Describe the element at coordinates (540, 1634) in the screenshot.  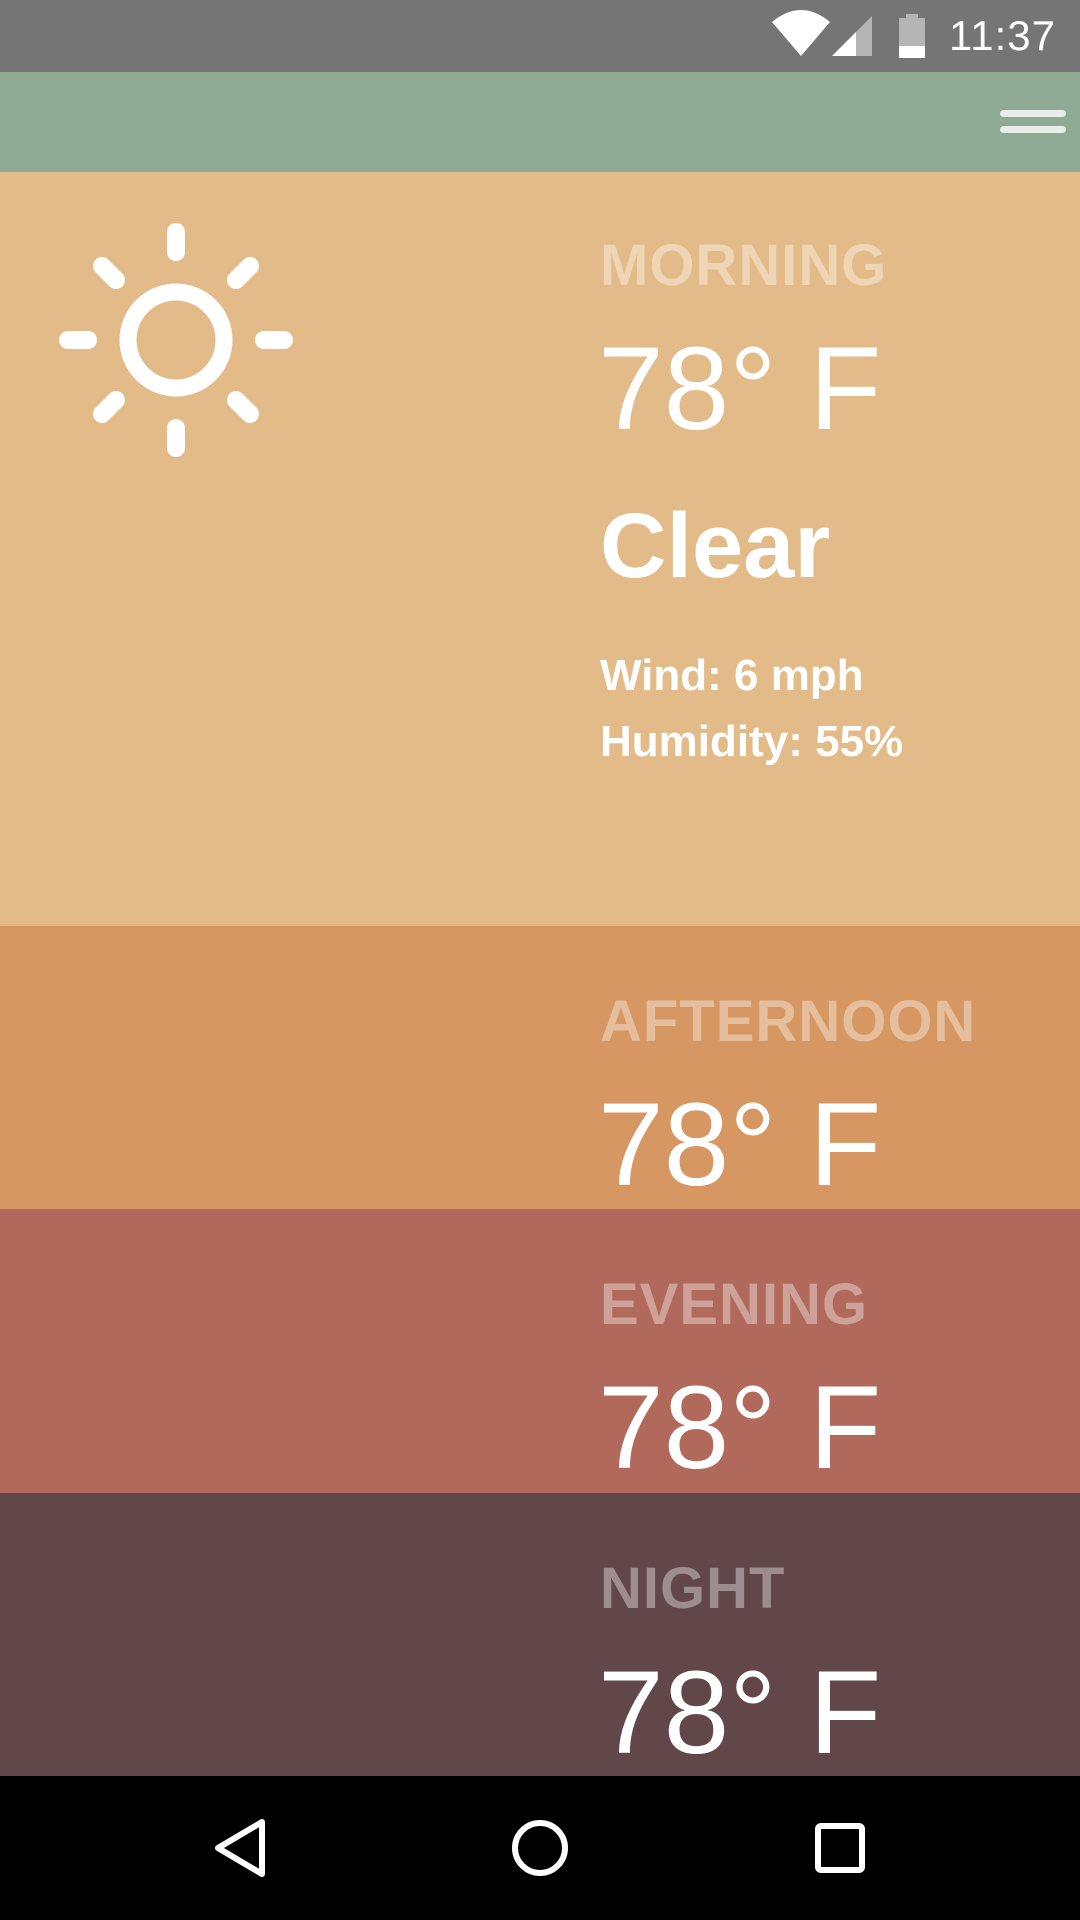
I see `forecast-night: NIGHT 78° F` at that location.